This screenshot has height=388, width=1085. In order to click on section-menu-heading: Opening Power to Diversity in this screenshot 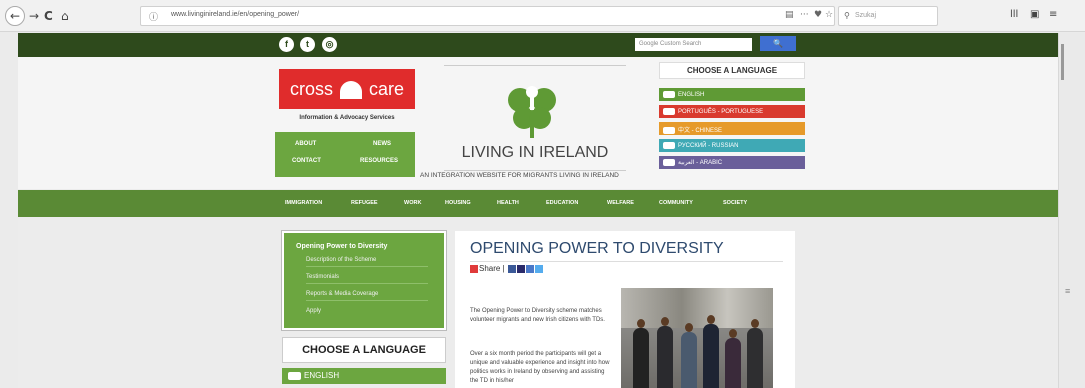, I will do `click(341, 246)`.